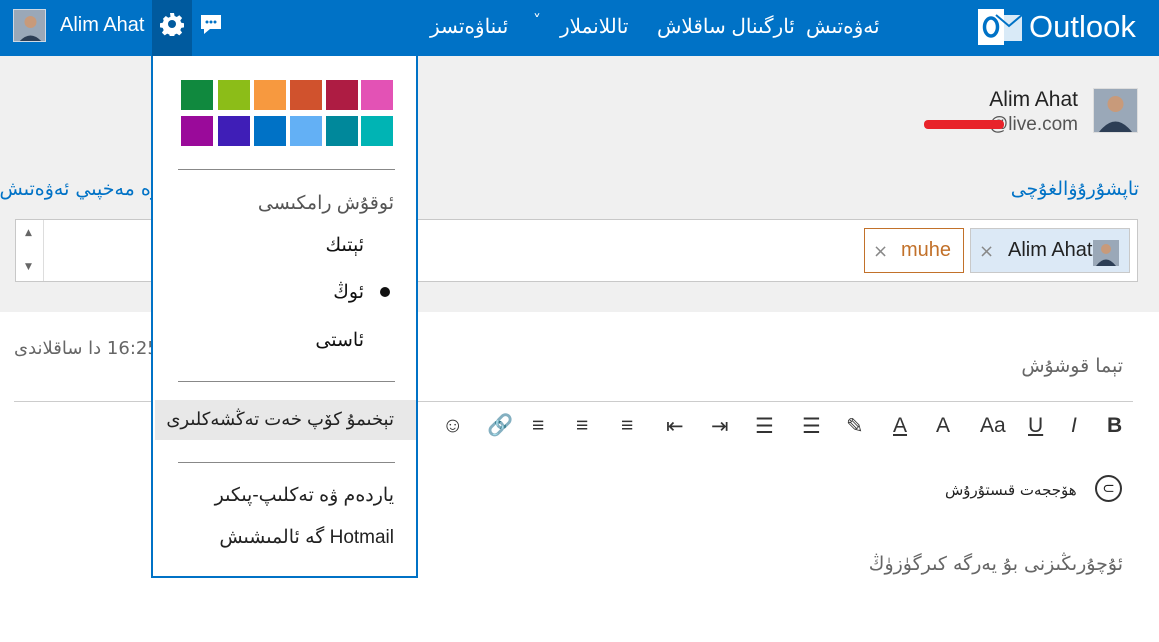 This screenshot has width=1159, height=642. What do you see at coordinates (28, 267) in the screenshot?
I see `scroll-down-icon: ▼` at bounding box center [28, 267].